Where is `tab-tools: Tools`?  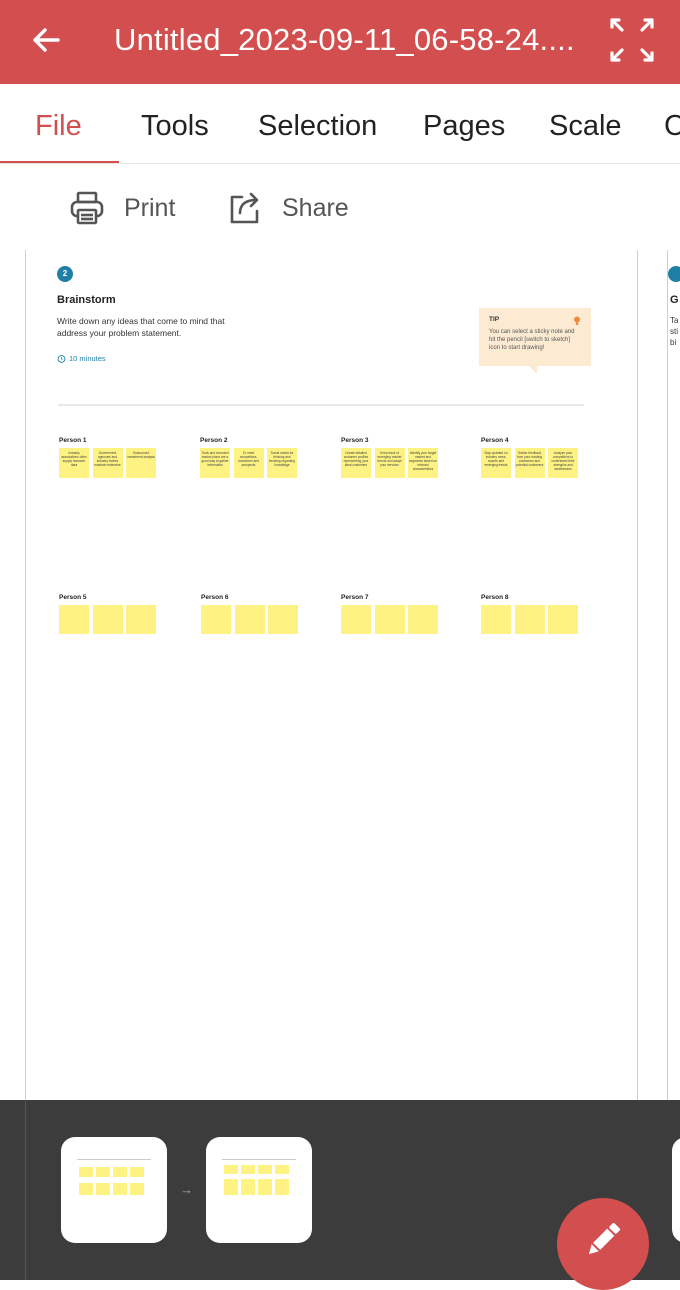 tab-tools: Tools is located at coordinates (175, 126).